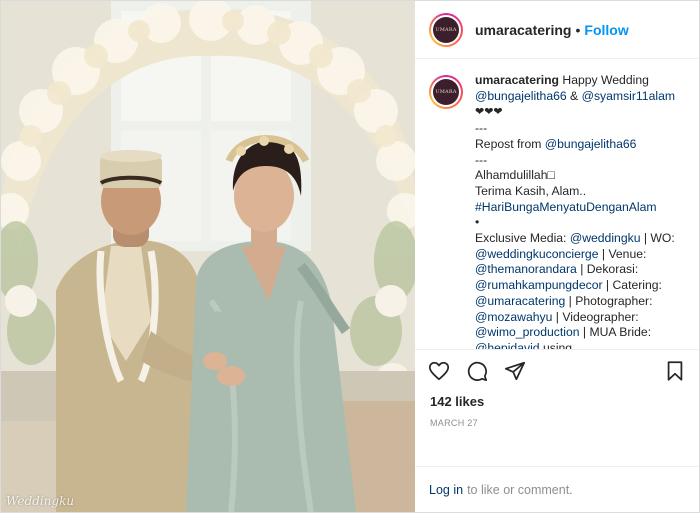 This screenshot has height=513, width=700. What do you see at coordinates (575, 112) in the screenshot?
I see `caption-line: ❤❤❤` at bounding box center [575, 112].